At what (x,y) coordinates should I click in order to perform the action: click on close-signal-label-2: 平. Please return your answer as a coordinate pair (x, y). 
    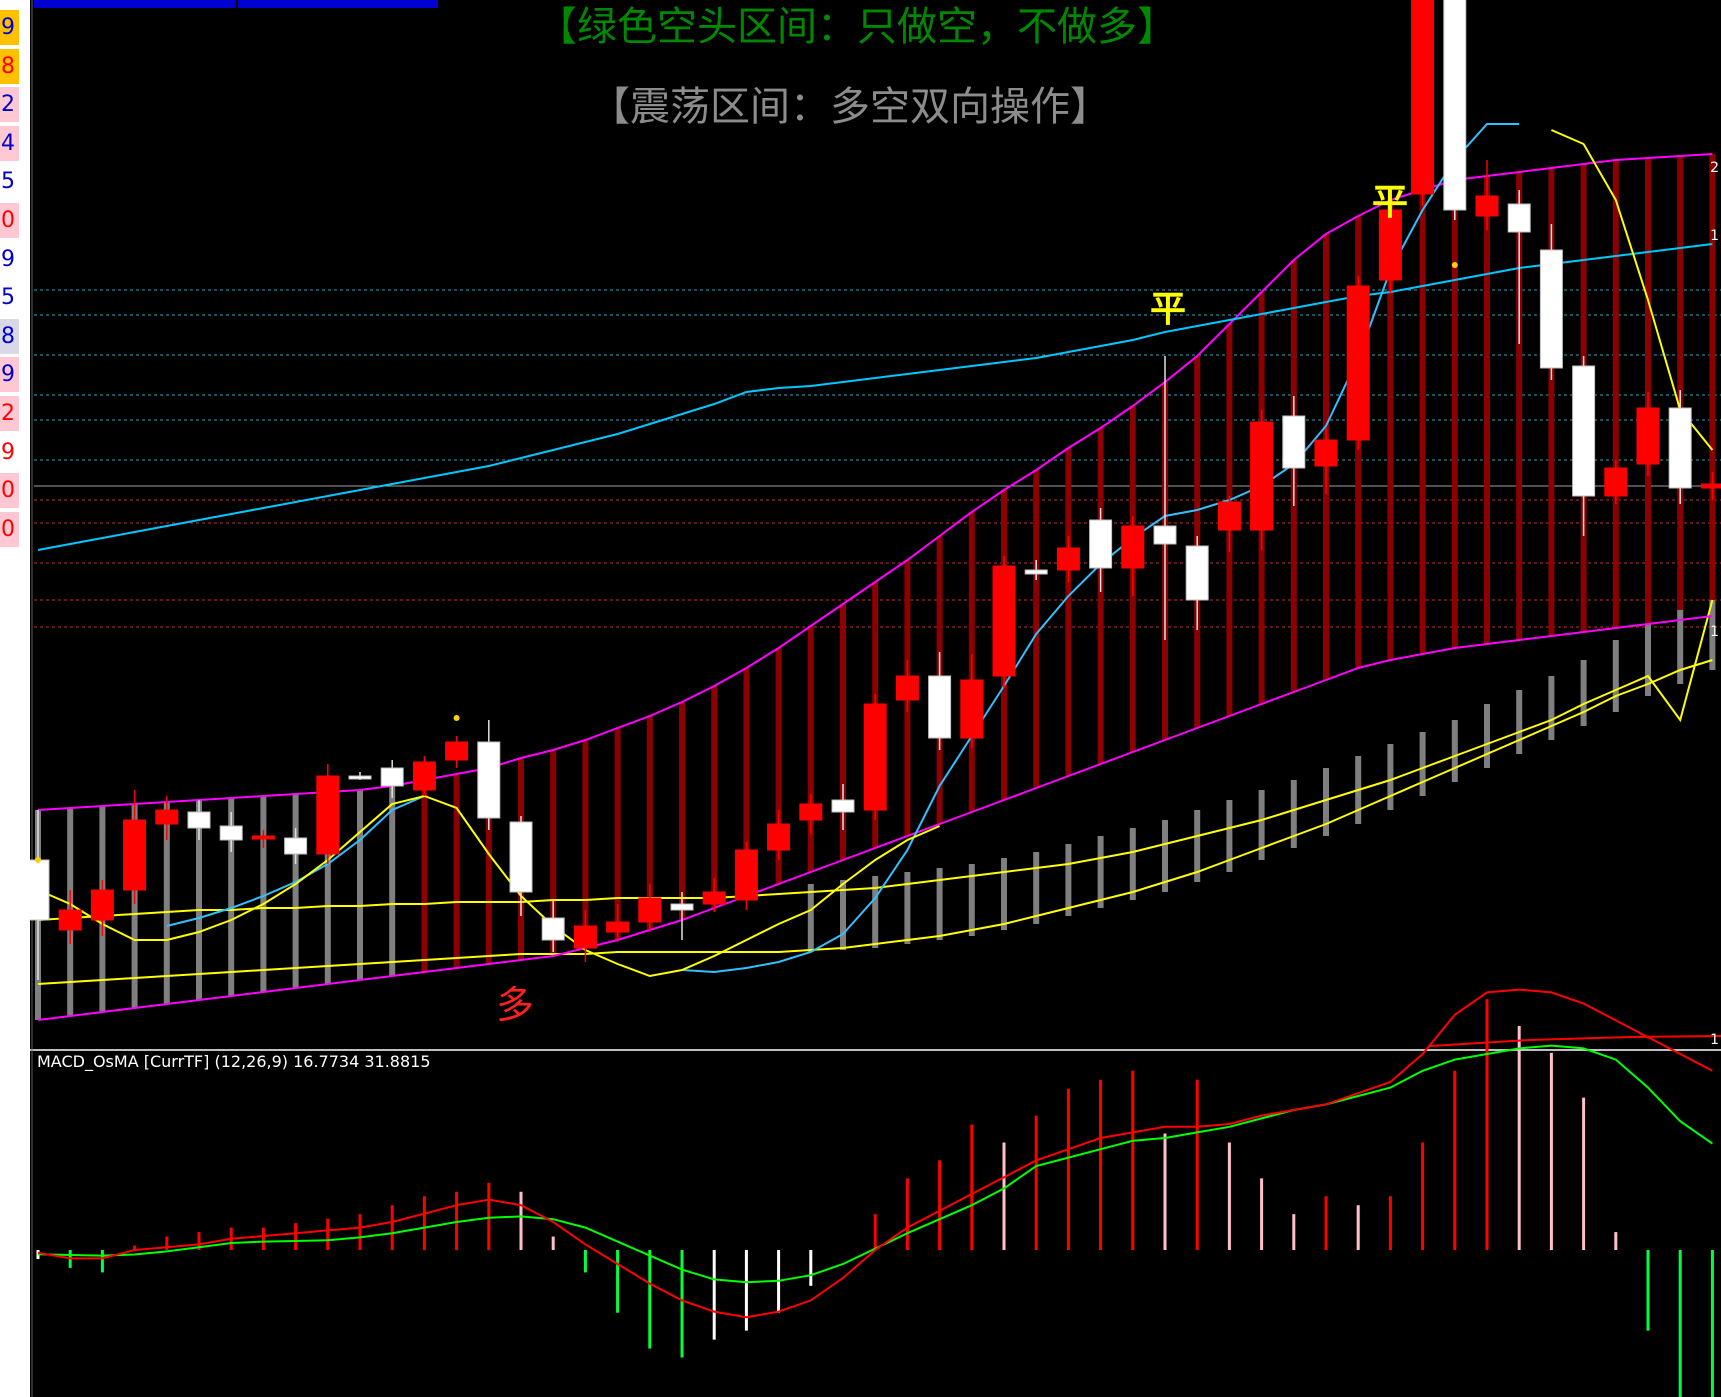
    Looking at the image, I should click on (1390, 202).